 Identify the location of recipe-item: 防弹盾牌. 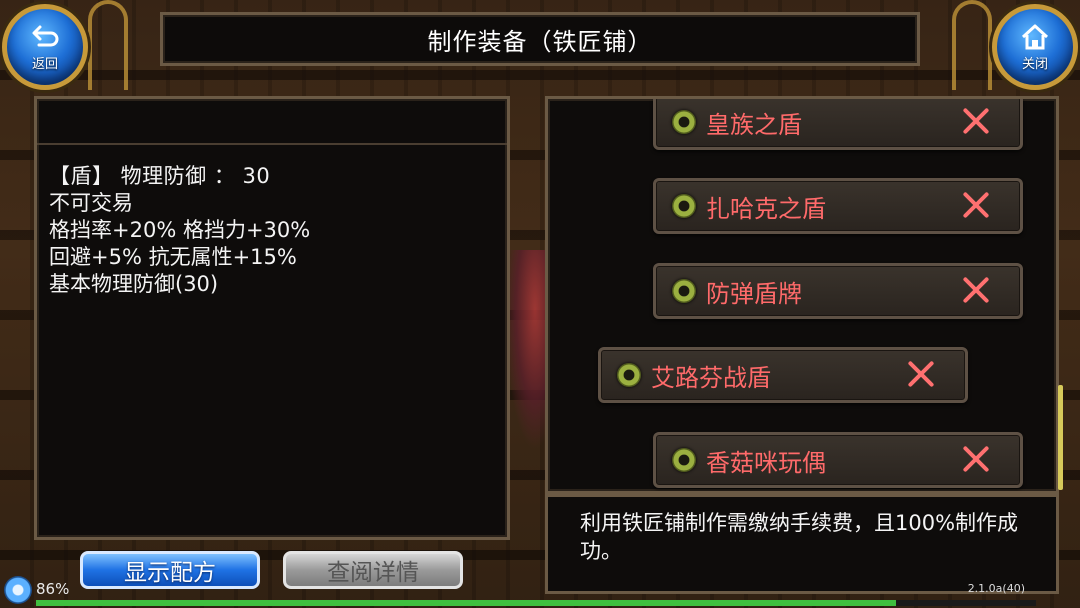
(838, 291).